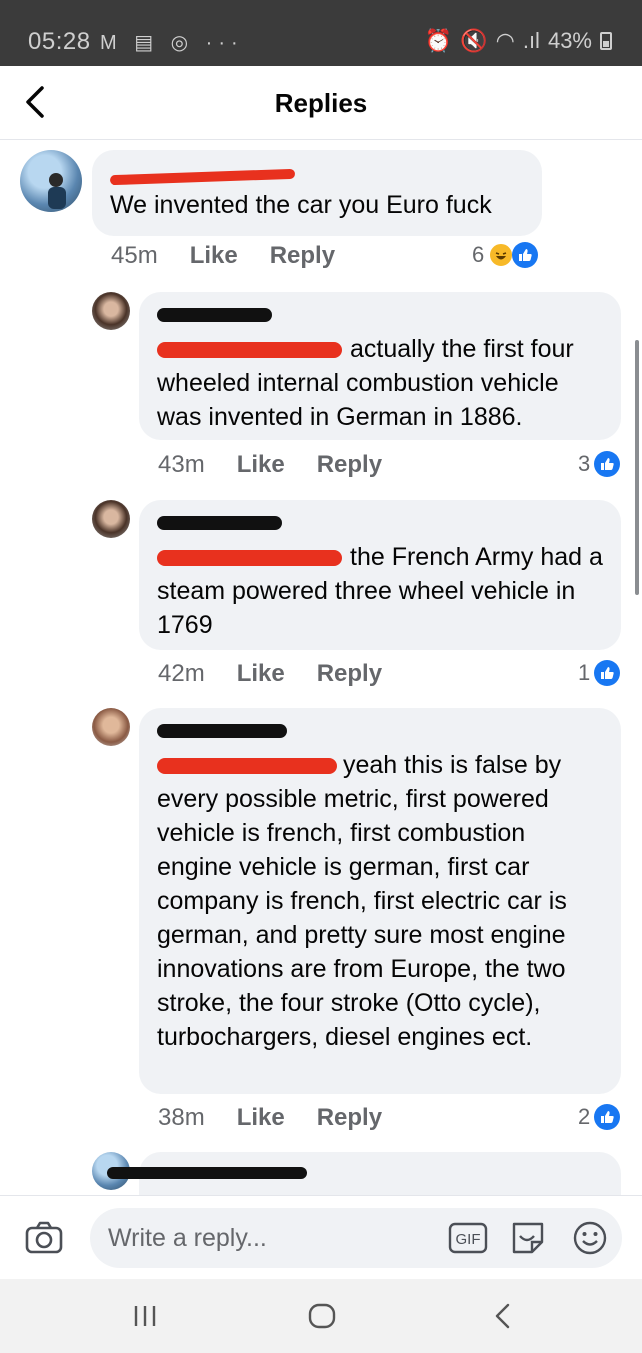 Image resolution: width=642 pixels, height=1353 pixels. I want to click on comment-time: 45m, so click(134, 255).